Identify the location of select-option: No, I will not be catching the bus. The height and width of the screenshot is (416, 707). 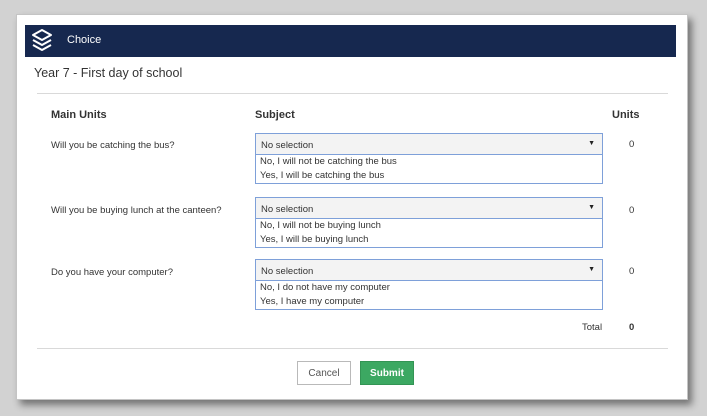
(429, 162).